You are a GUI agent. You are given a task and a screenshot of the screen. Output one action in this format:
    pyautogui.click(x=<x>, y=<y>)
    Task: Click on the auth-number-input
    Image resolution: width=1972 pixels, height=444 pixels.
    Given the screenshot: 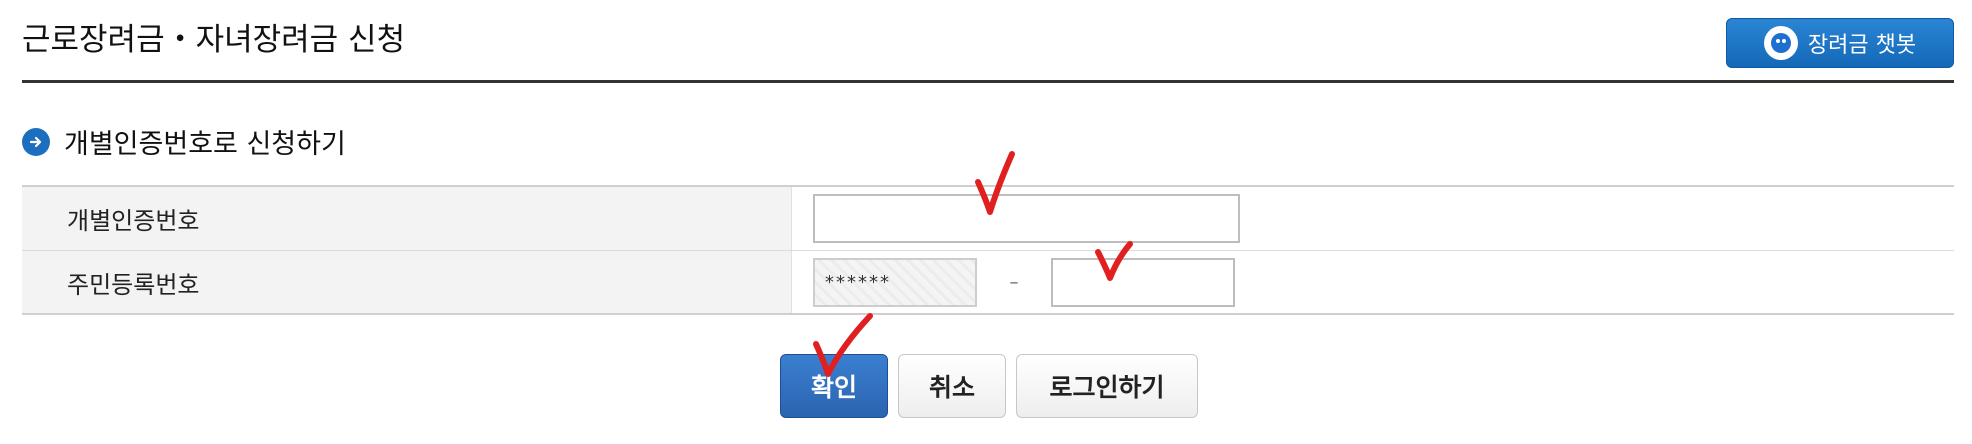 What is the action you would take?
    pyautogui.click(x=1026, y=218)
    